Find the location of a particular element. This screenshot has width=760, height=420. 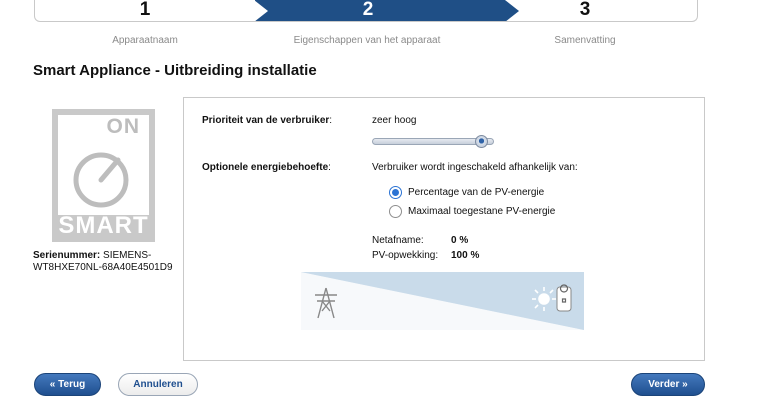

step-2-label: Eigenschappen van het apparaat is located at coordinates (367, 40).